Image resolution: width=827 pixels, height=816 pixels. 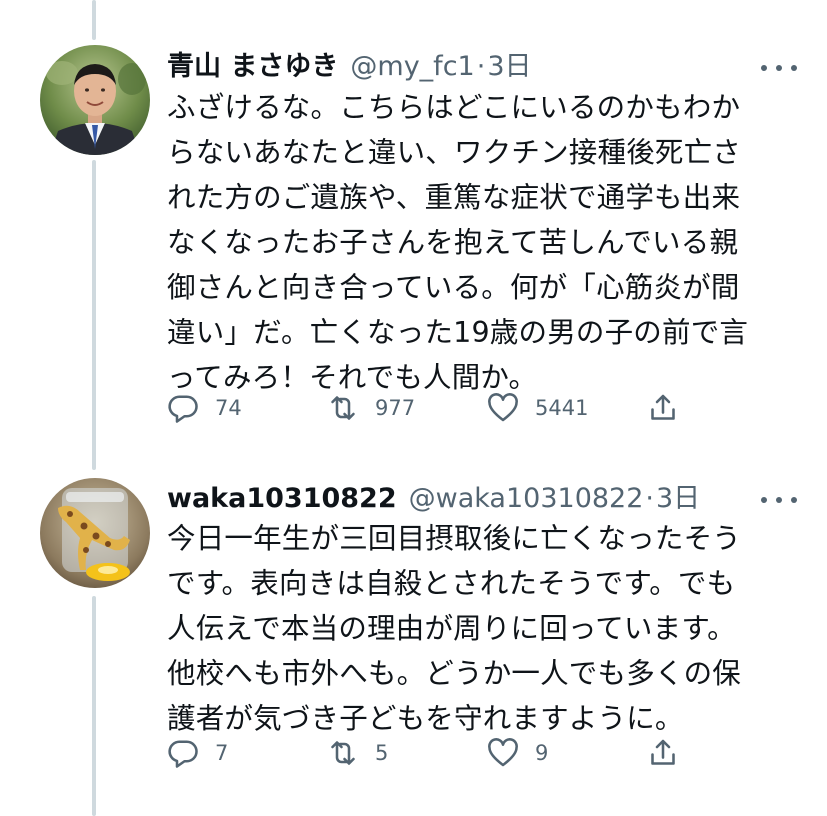 I want to click on timestamp: 3日, so click(x=678, y=495).